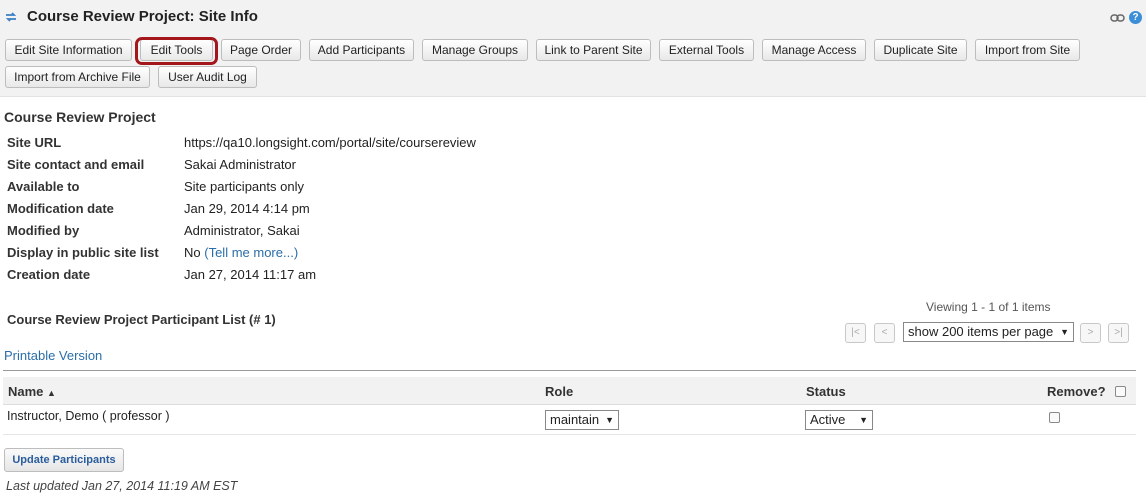 The width and height of the screenshot is (1146, 500). What do you see at coordinates (475, 50) in the screenshot?
I see `manage-groups-button: Manage Groups` at bounding box center [475, 50].